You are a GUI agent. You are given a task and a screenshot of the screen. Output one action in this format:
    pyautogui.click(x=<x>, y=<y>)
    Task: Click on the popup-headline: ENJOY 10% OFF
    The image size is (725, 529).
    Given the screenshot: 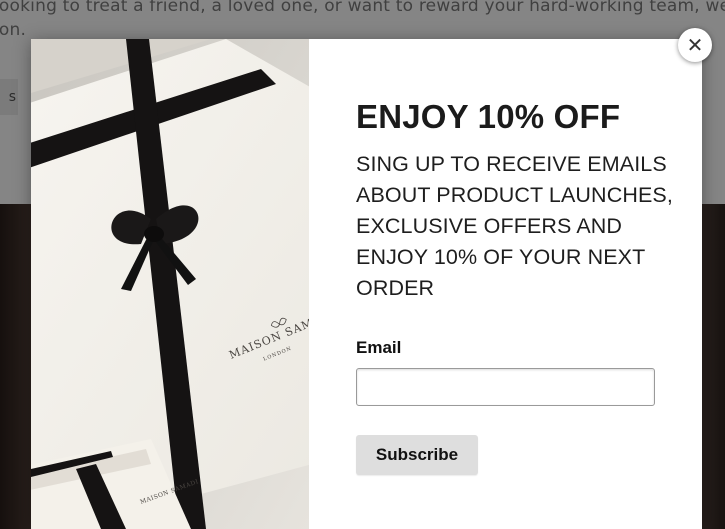 What is the action you would take?
    pyautogui.click(x=488, y=116)
    